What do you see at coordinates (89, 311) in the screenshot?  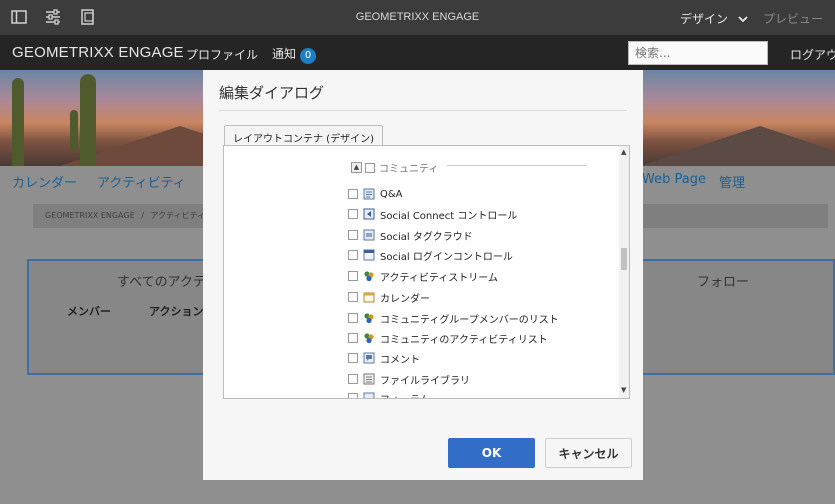 I see `column-member: メンバー` at bounding box center [89, 311].